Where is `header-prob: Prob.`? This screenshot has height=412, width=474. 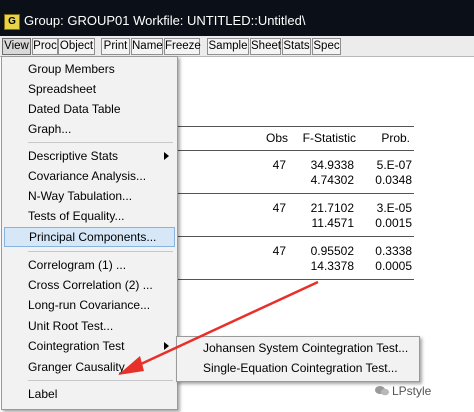 header-prob: Prob. is located at coordinates (395, 138).